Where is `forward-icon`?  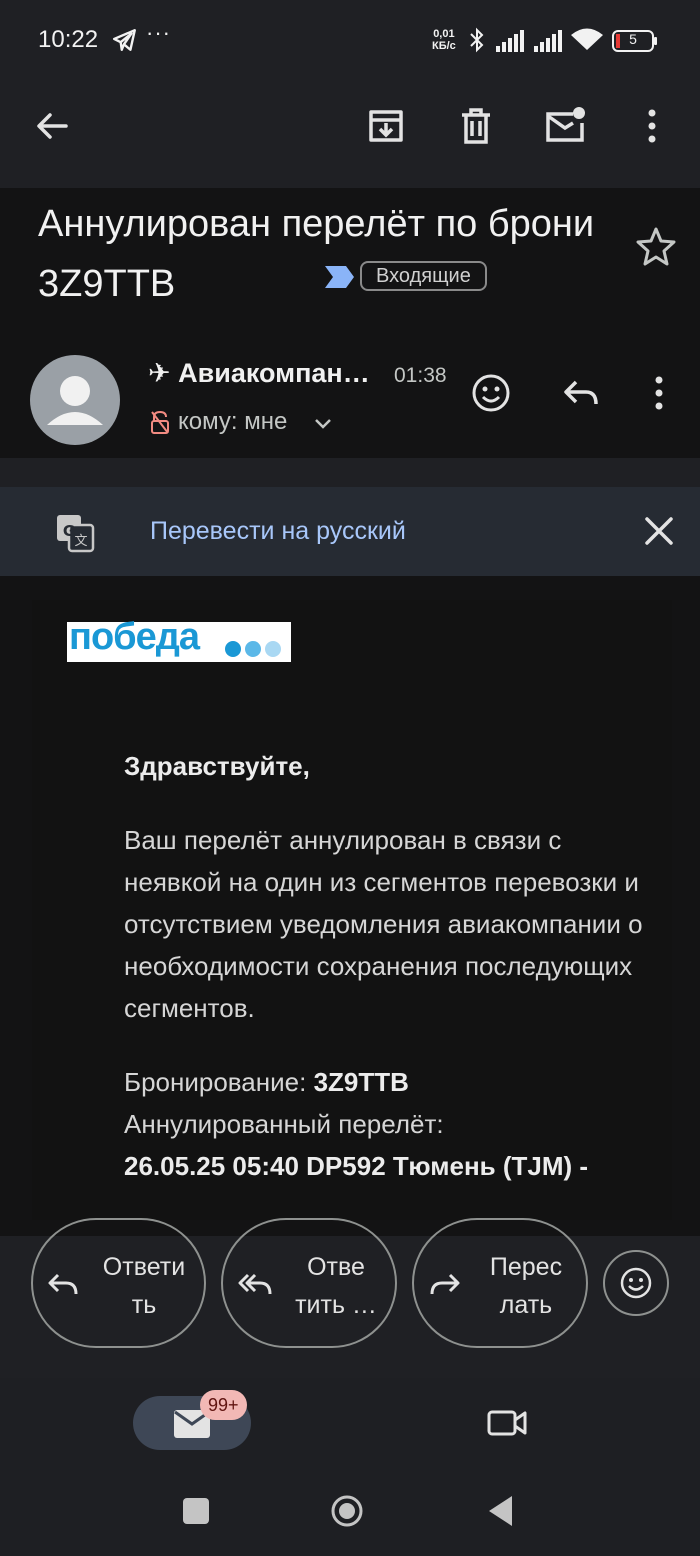
forward-icon is located at coordinates (445, 1284).